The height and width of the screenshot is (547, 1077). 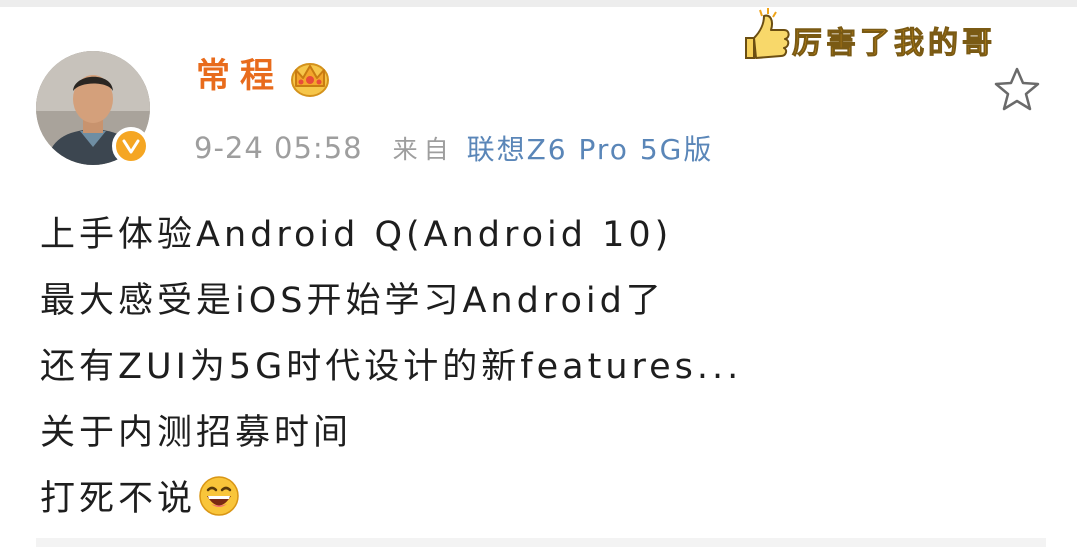 I want to click on author-name: 常程, so click(x=240, y=76).